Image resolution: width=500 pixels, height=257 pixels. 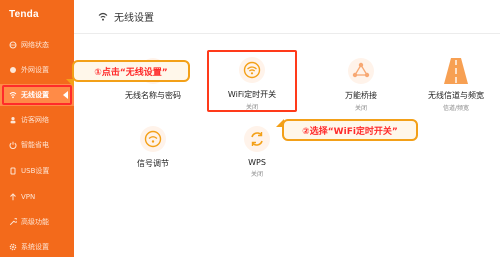 What do you see at coordinates (153, 163) in the screenshot?
I see `tile-label: 信号调节` at bounding box center [153, 163].